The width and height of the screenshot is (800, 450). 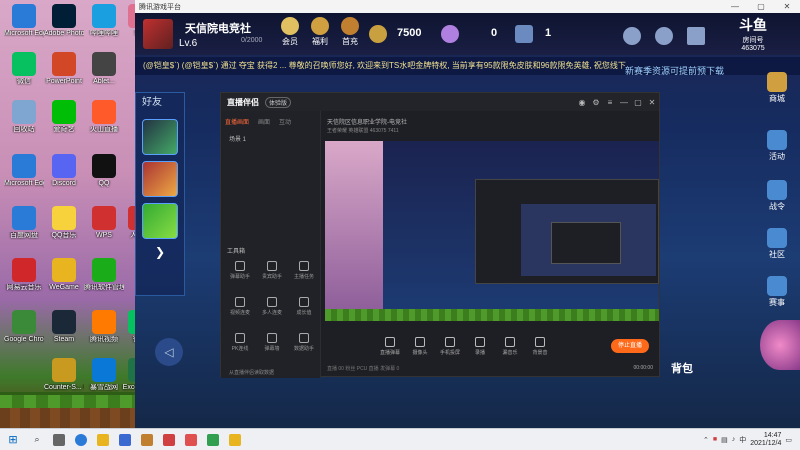 I want to click on tool-button: 多人连麦, so click(x=272, y=306).